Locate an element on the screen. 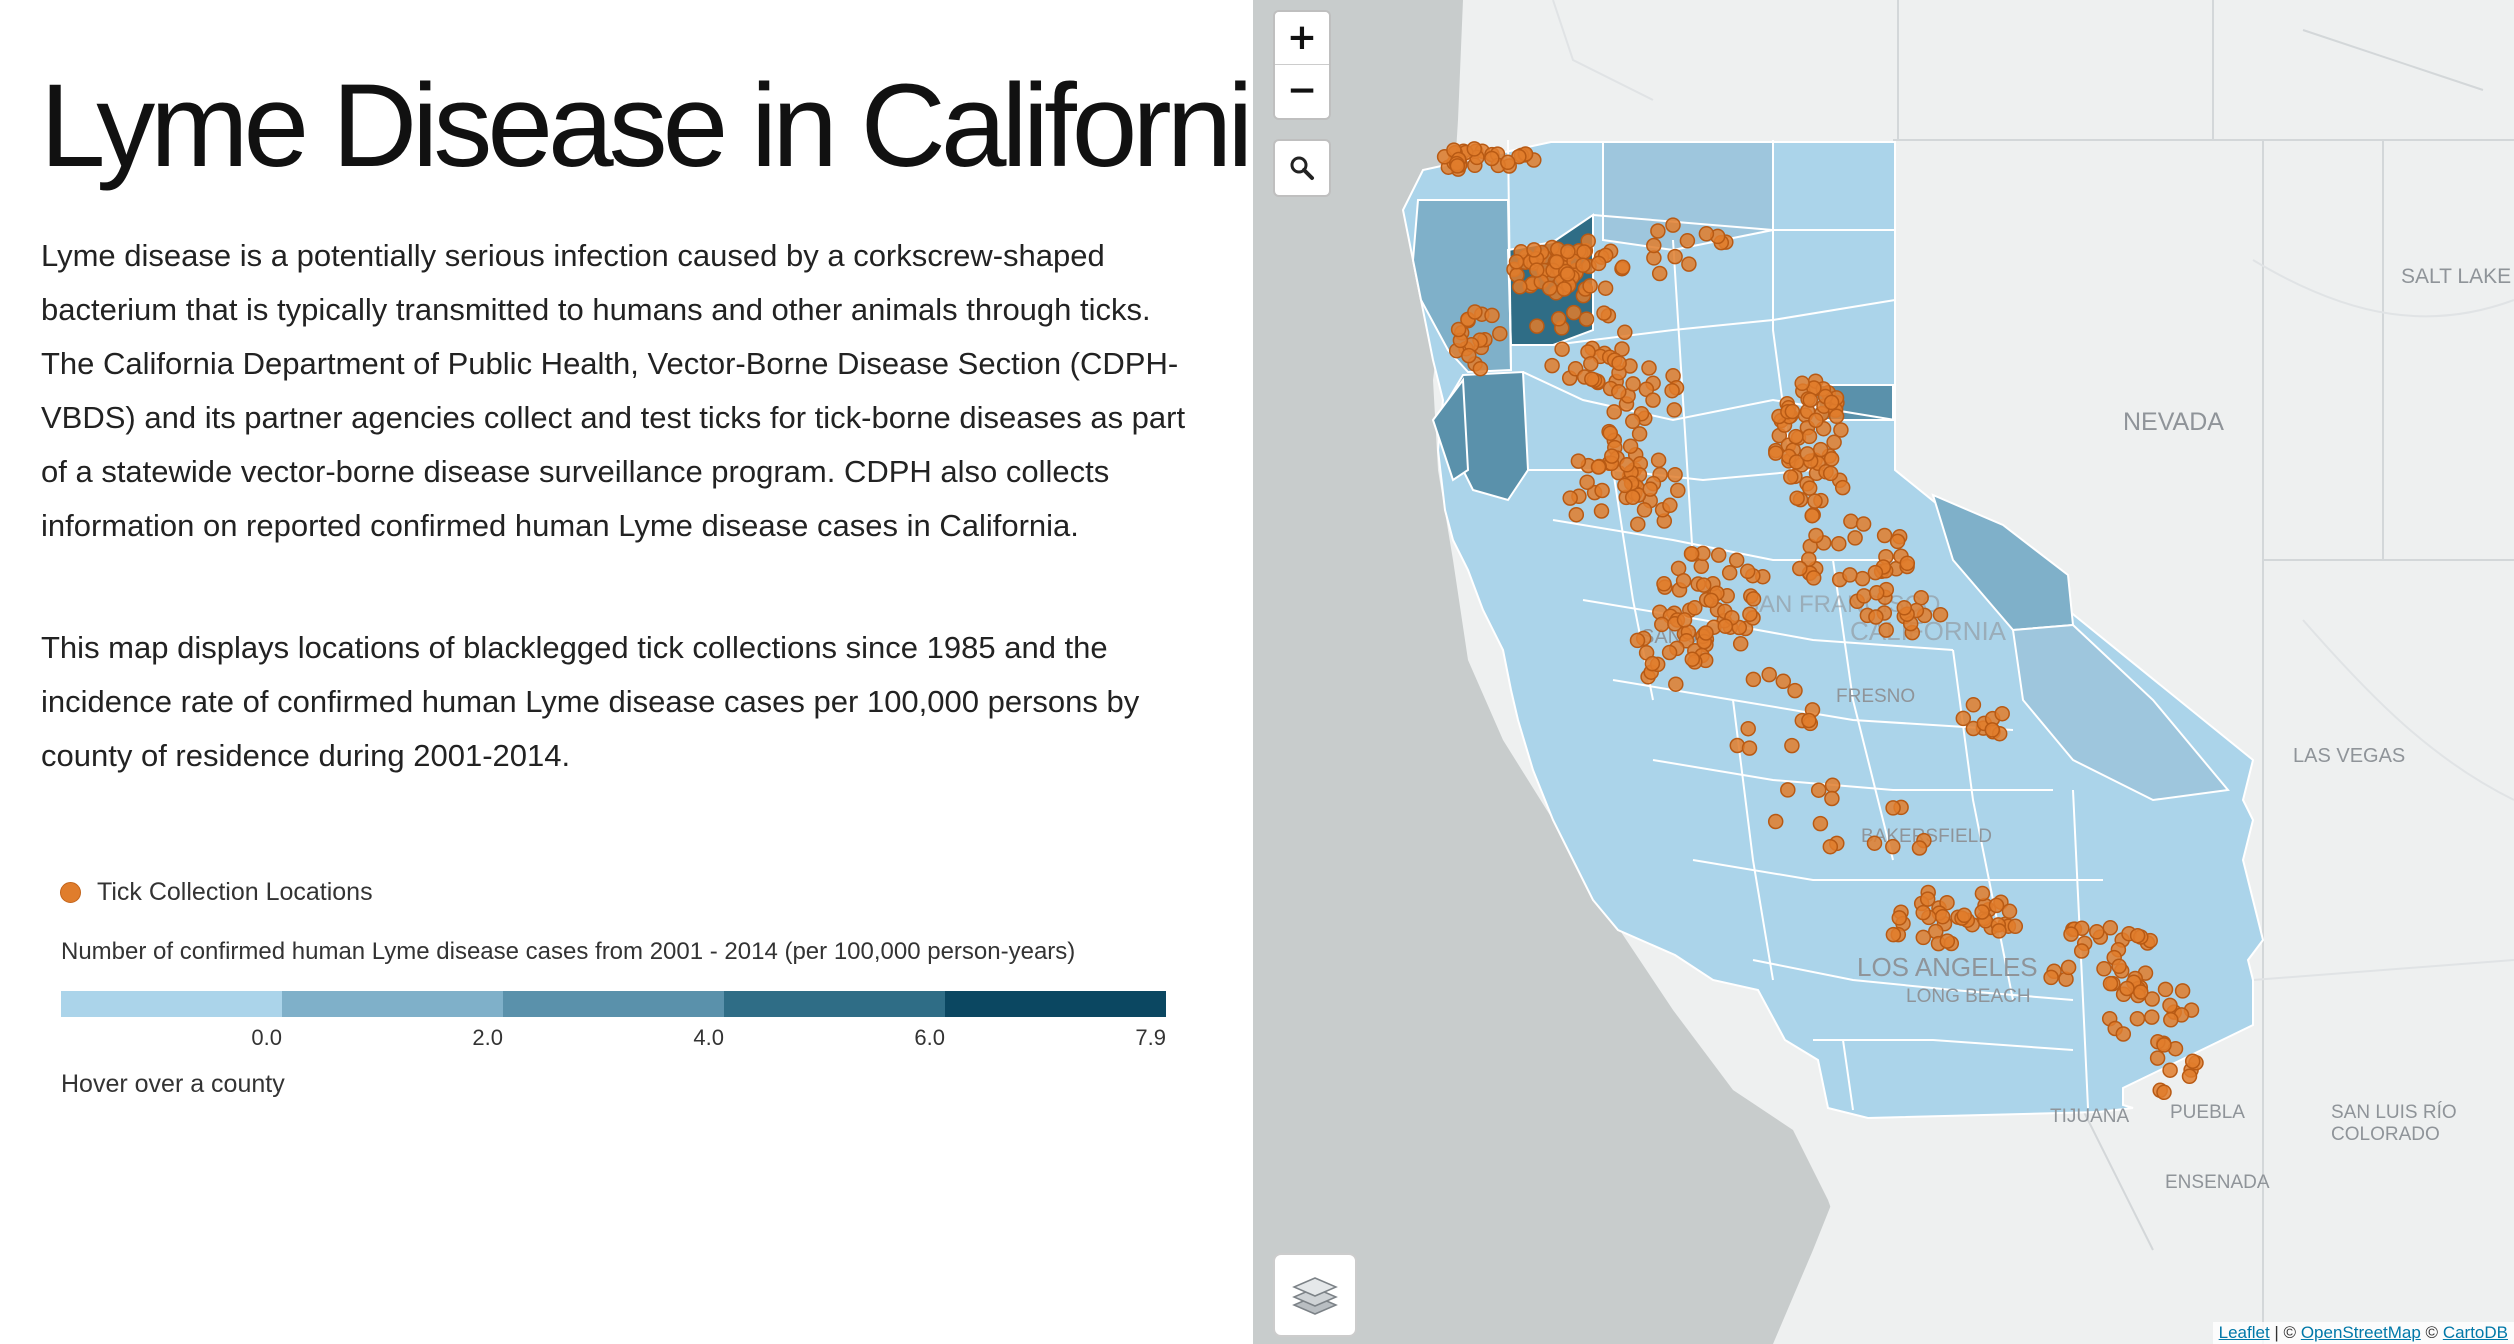  layers-button is located at coordinates (1315, 1295).